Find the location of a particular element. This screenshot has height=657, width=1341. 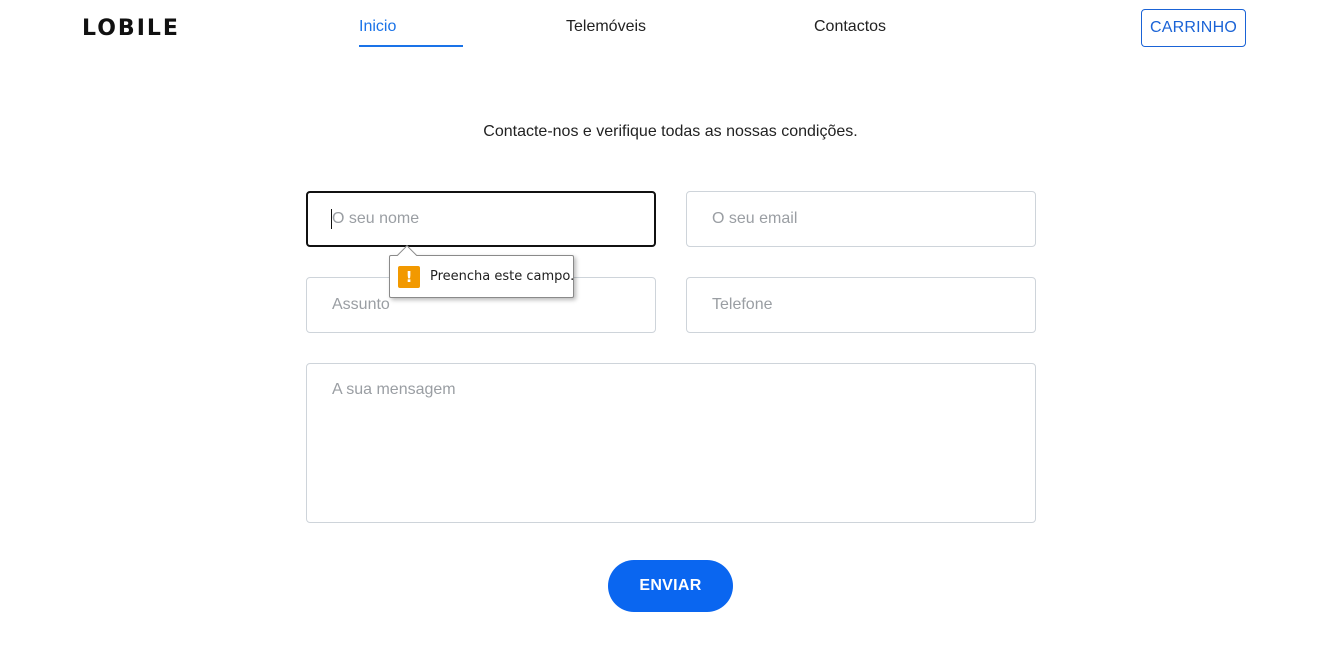

name-input is located at coordinates (481, 219).